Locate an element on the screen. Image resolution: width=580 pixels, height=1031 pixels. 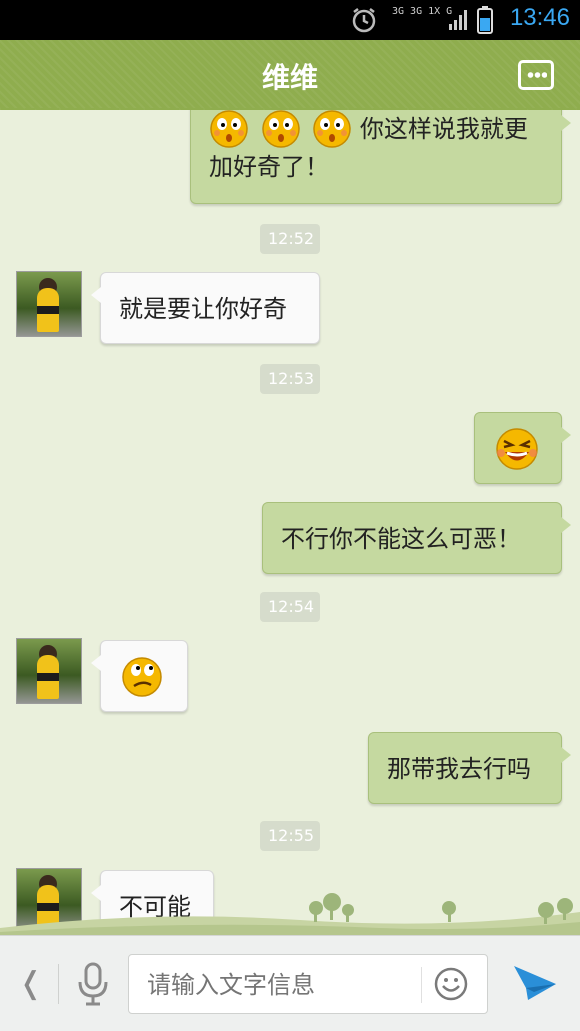
timestamp: 12:52 is located at coordinates (290, 239).